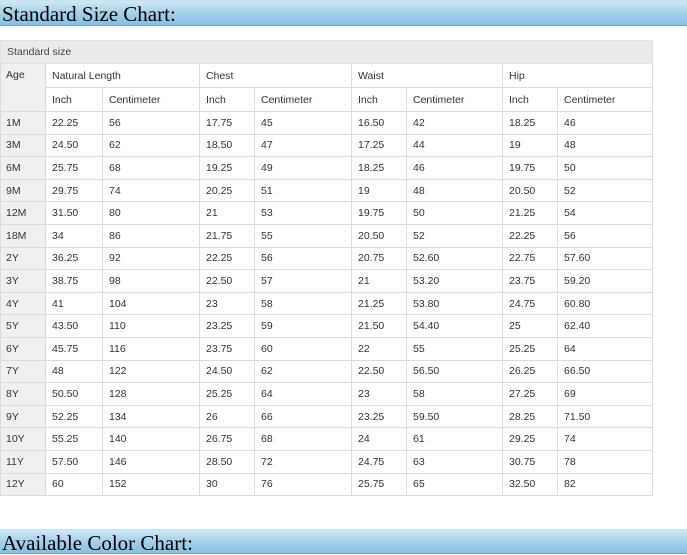  I want to click on table-cell: 34, so click(74, 235).